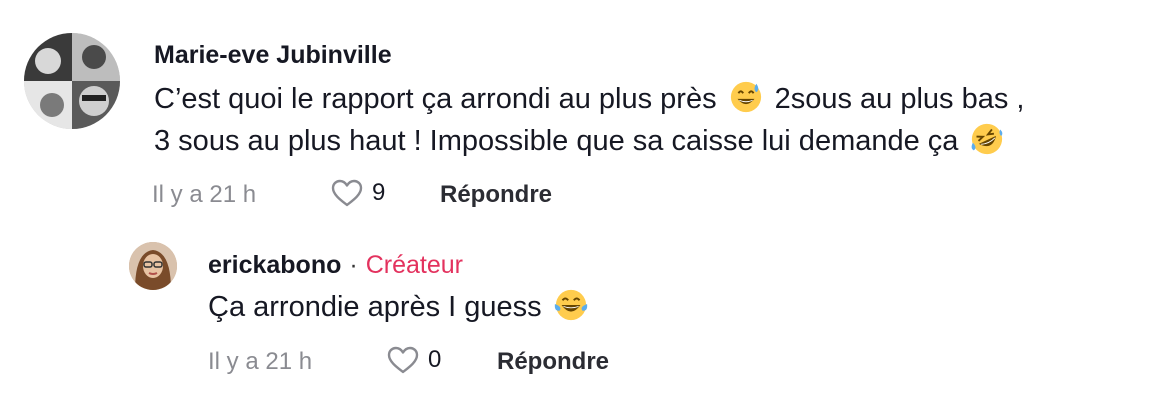  Describe the element at coordinates (570, 305) in the screenshot. I see `tears-of-joy-emoji` at that location.